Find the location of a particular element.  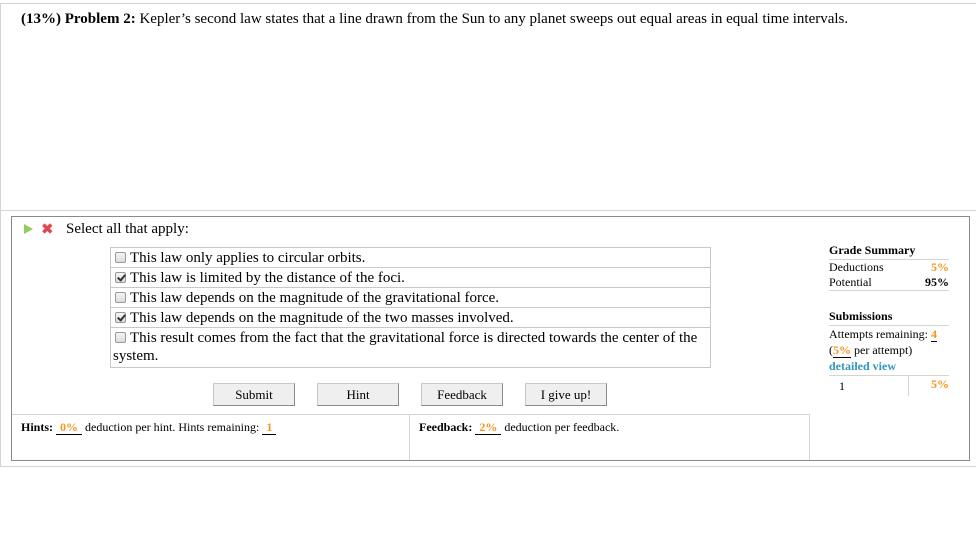

attempt-number: 1 is located at coordinates (869, 386).